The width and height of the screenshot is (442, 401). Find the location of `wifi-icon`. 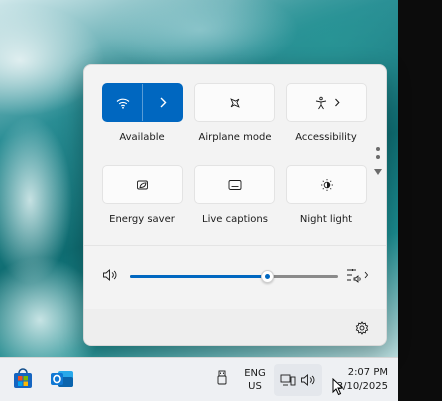

wifi-icon is located at coordinates (123, 103).